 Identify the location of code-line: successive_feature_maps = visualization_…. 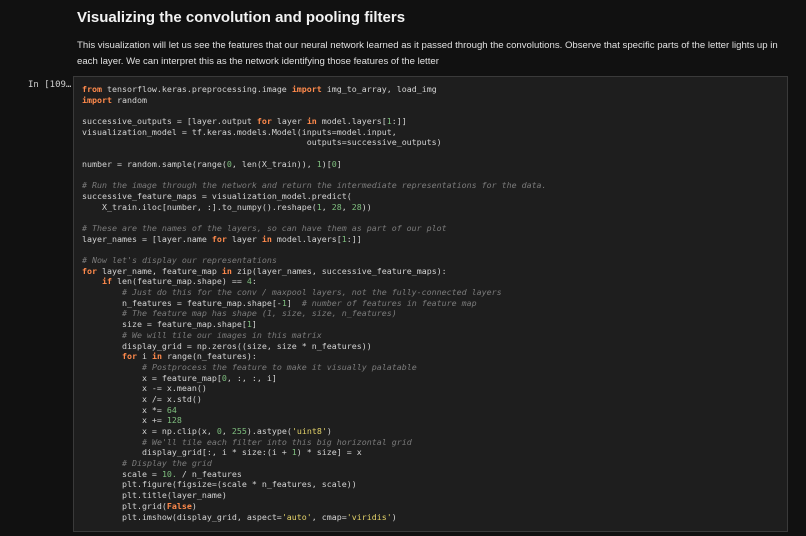
(314, 196).